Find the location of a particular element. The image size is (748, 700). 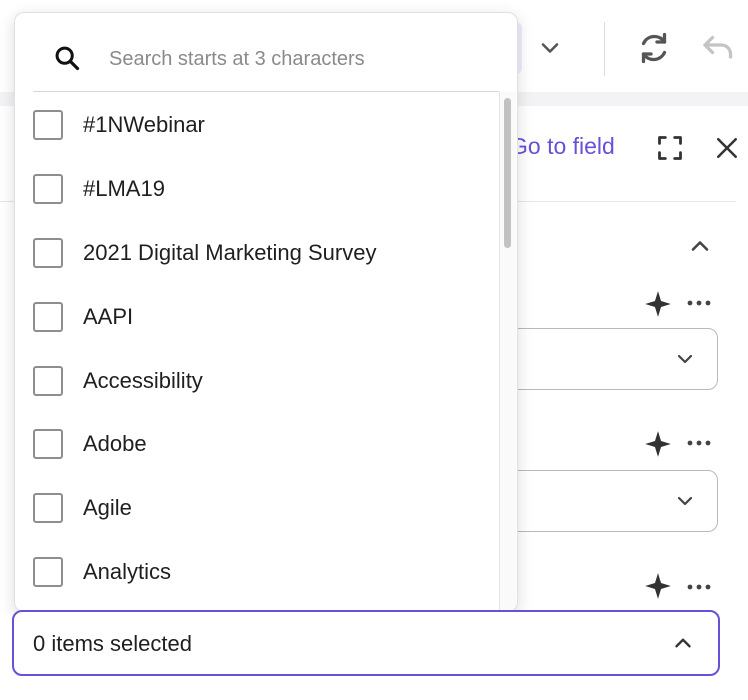

option-item: Analytics is located at coordinates (263, 573).